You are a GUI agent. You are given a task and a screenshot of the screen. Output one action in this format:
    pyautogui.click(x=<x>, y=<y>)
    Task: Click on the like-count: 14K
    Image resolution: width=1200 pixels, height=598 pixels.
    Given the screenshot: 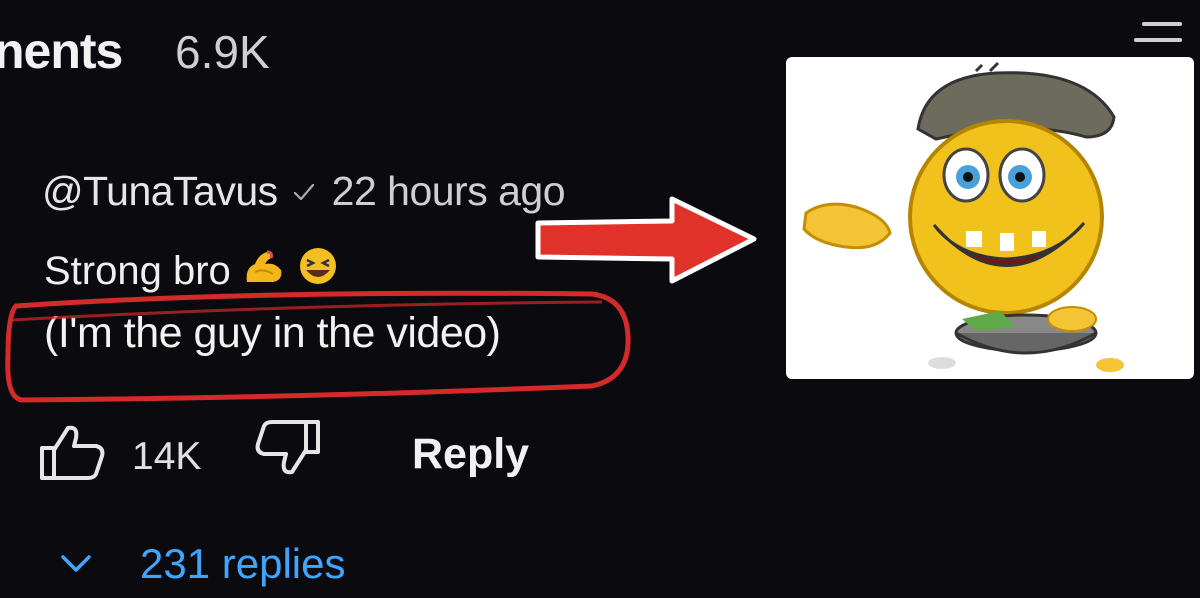 What is the action you would take?
    pyautogui.click(x=167, y=456)
    